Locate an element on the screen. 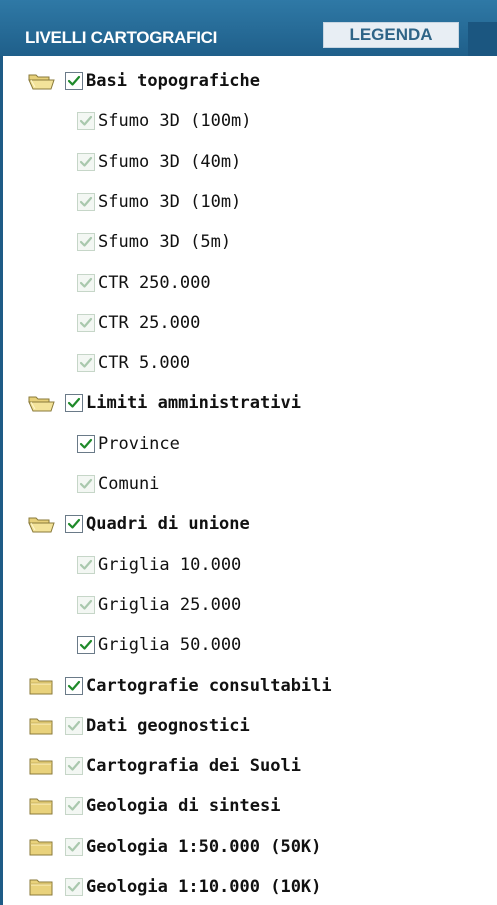 Image resolution: width=497 pixels, height=905 pixels. panel-header: LIVELLI CARTOGRAFICI LEGENDA is located at coordinates (248, 28).